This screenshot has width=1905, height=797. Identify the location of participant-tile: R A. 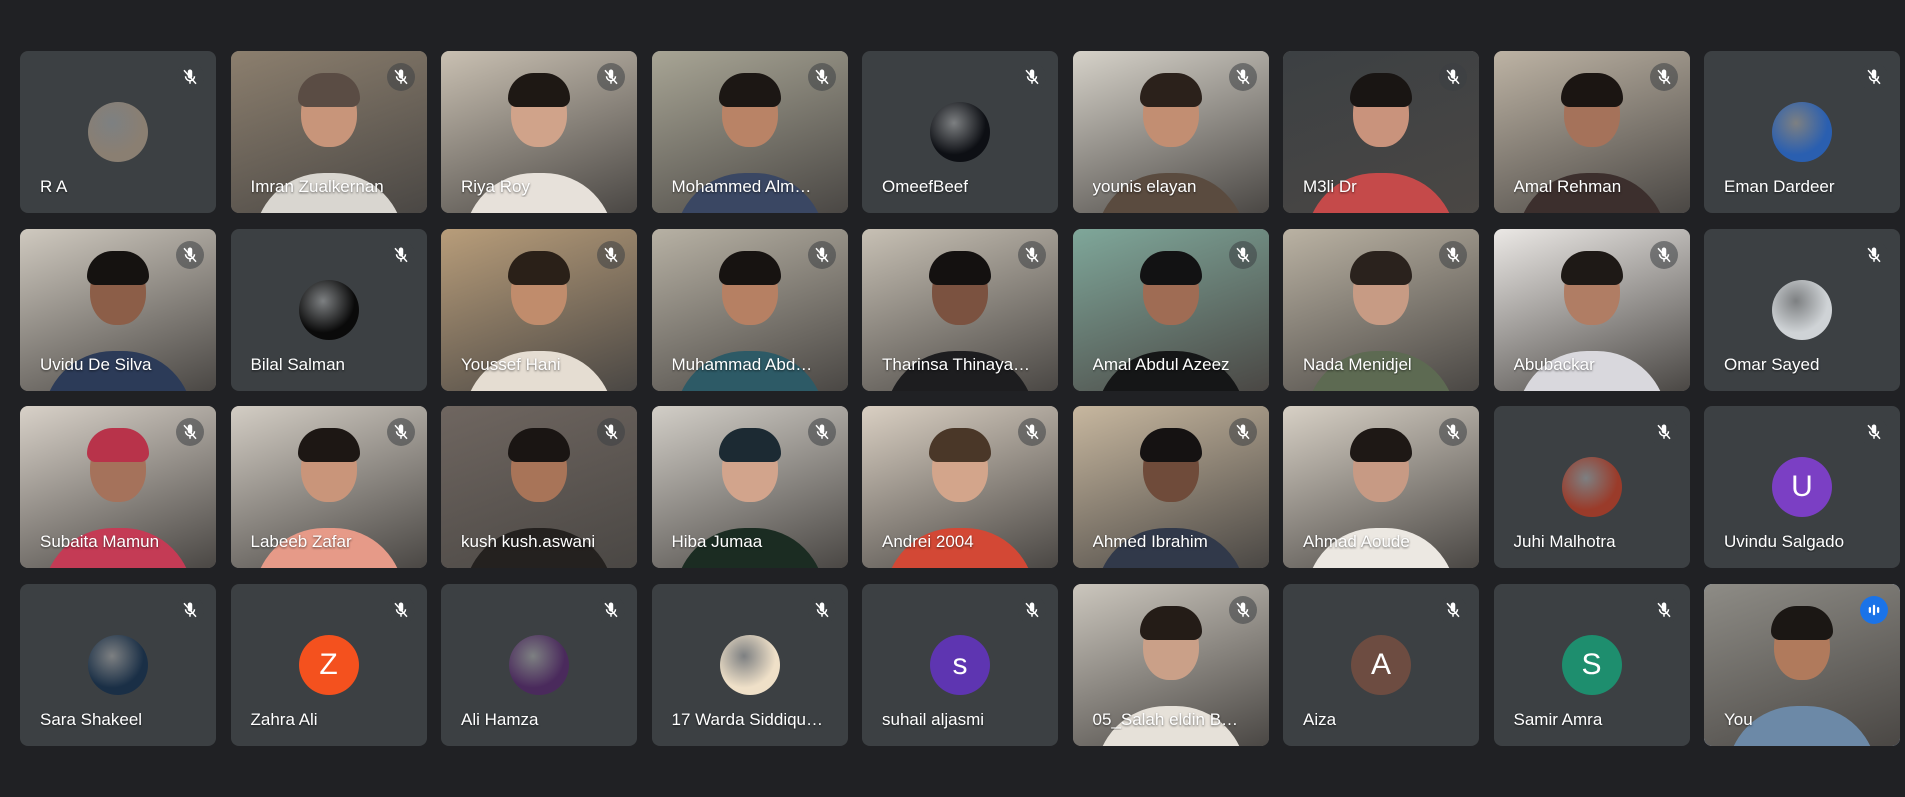
(118, 132).